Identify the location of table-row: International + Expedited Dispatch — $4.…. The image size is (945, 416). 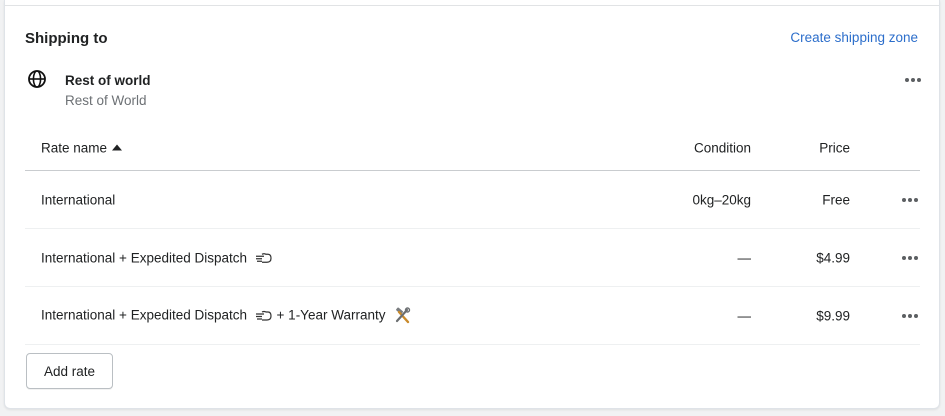
(472, 258).